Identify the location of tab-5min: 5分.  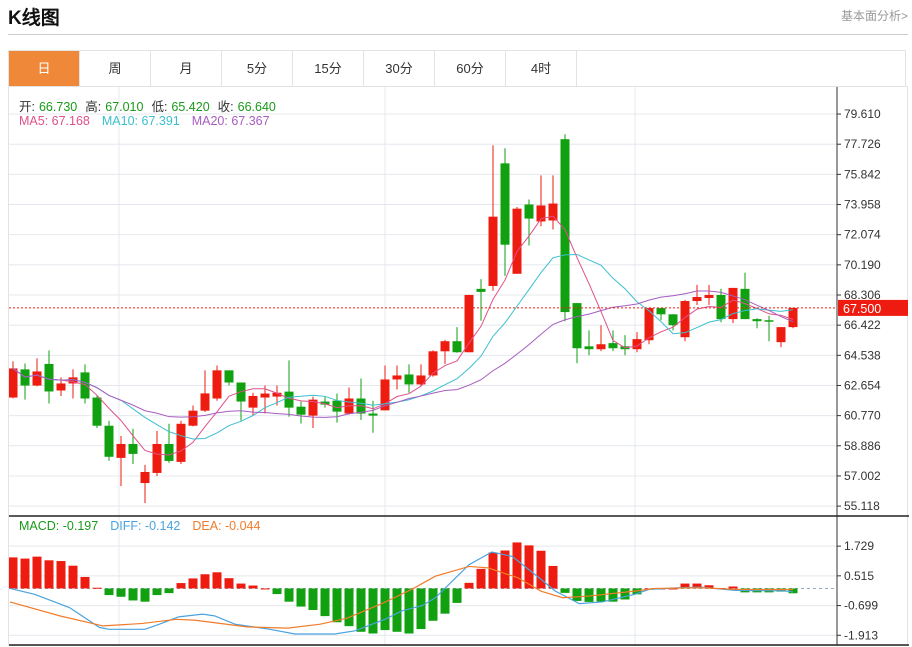
(257, 68).